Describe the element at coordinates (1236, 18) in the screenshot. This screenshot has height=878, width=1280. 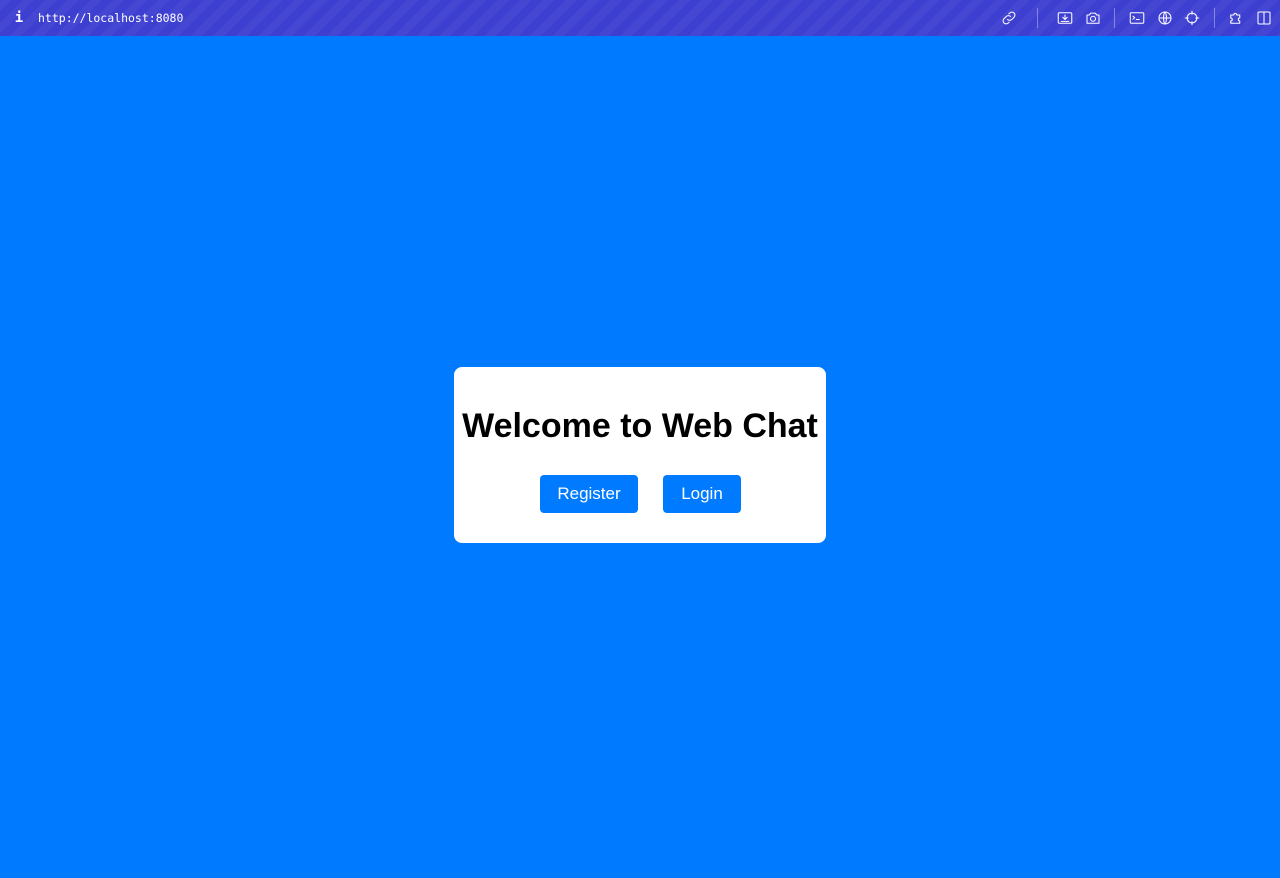
I see `puzzle-icon` at that location.